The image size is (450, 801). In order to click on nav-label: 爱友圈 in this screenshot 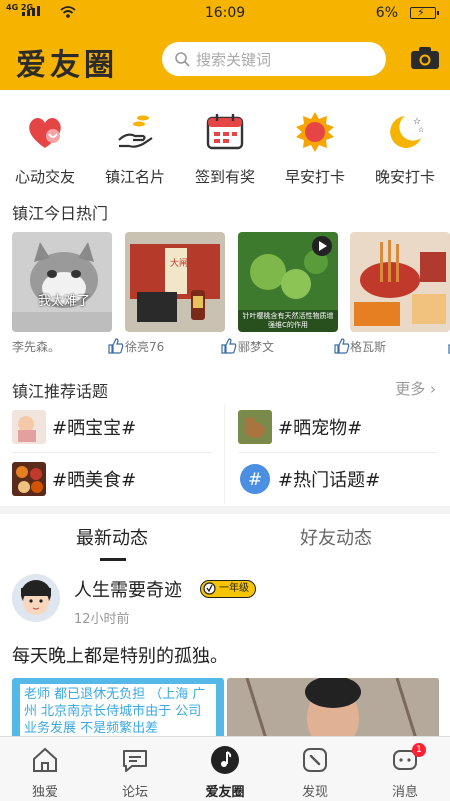, I will do `click(225, 792)`.